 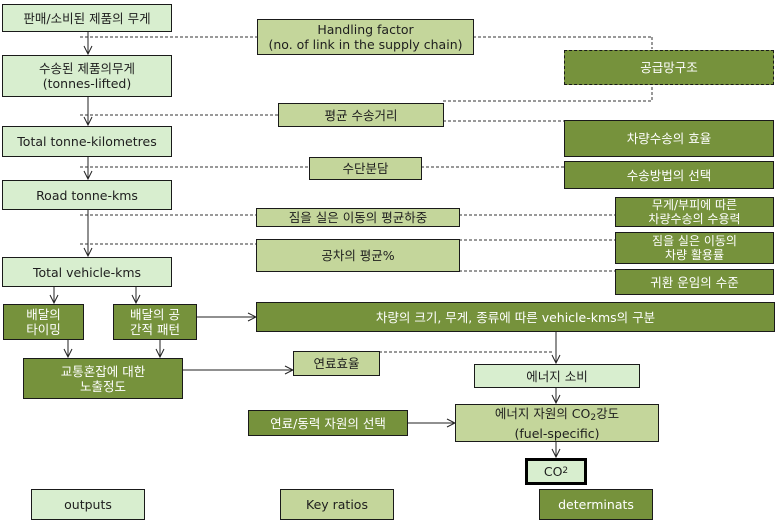 What do you see at coordinates (155, 322) in the screenshot?
I see `determinant-delivery-spatial-pattern: 배달의 공 간적 패턴` at bounding box center [155, 322].